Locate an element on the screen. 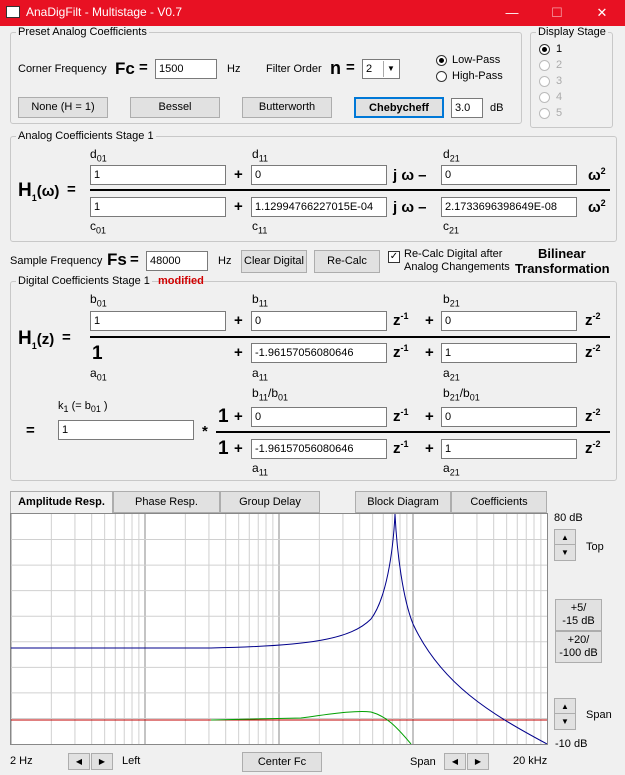 The height and width of the screenshot is (775, 625). b2-input: 0 is located at coordinates (509, 321).